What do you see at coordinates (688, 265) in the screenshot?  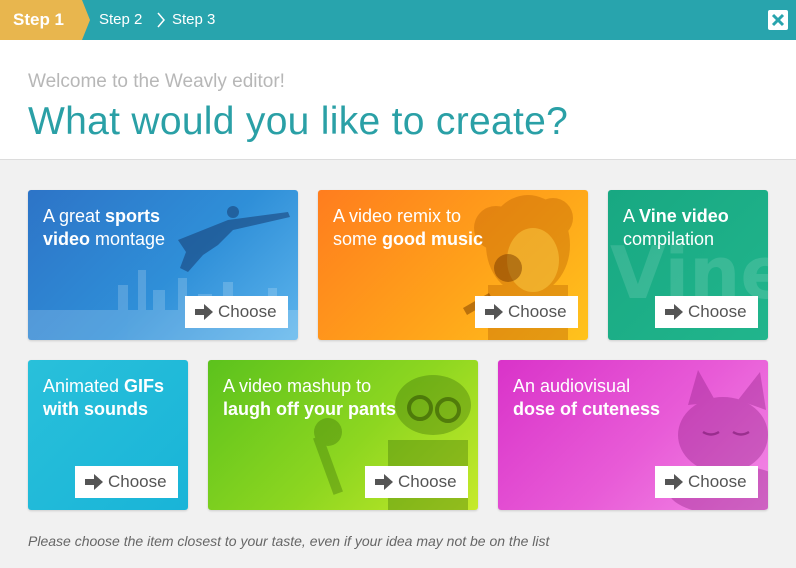 I see `card-vine-compilation: Vine A Vine video compilation Choose` at bounding box center [688, 265].